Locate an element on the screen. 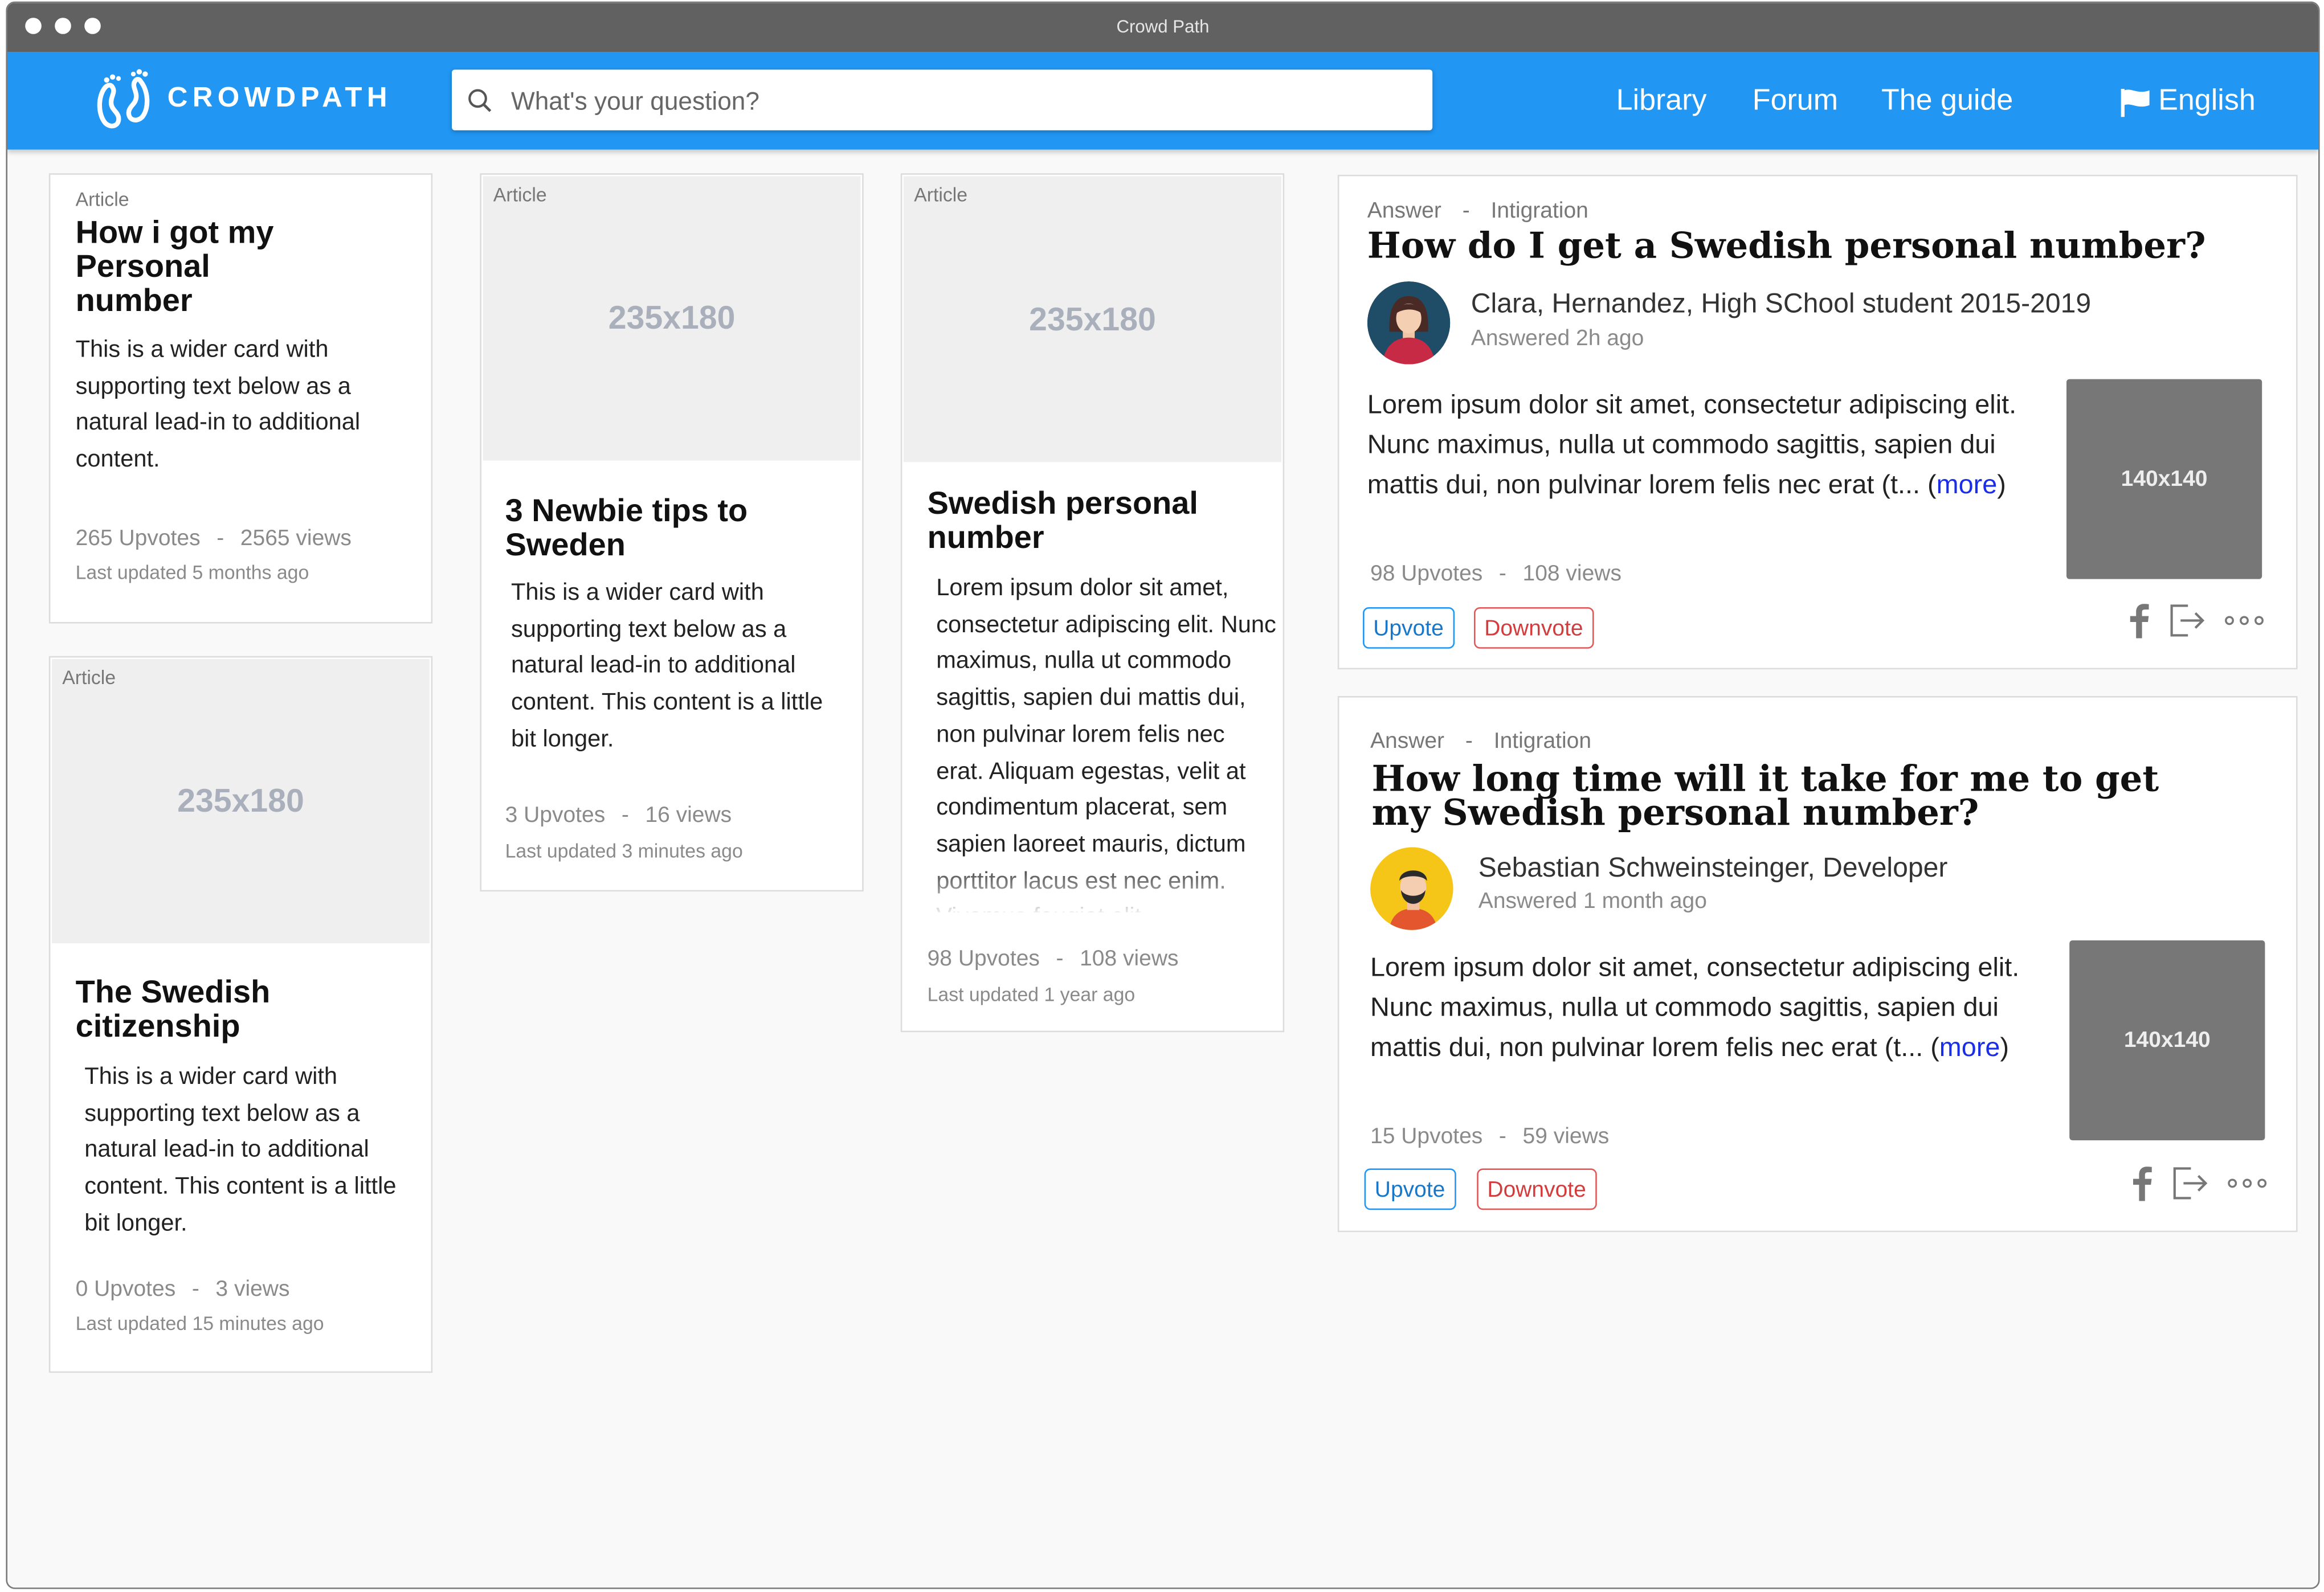  title-bar: Crowd Path is located at coordinates (1162, 27).